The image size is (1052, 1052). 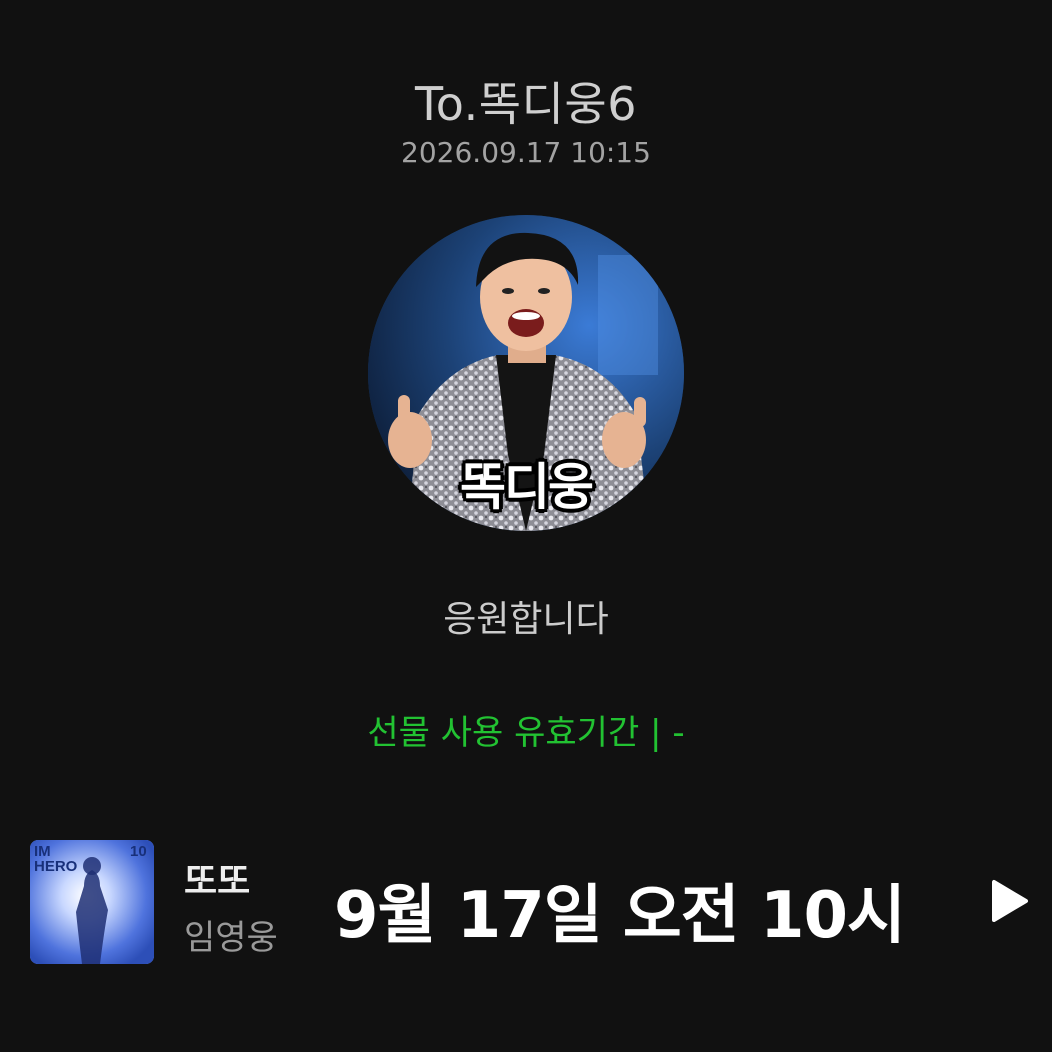 I want to click on release-schedule: 9월 17일 오전 10시, so click(x=620, y=916).